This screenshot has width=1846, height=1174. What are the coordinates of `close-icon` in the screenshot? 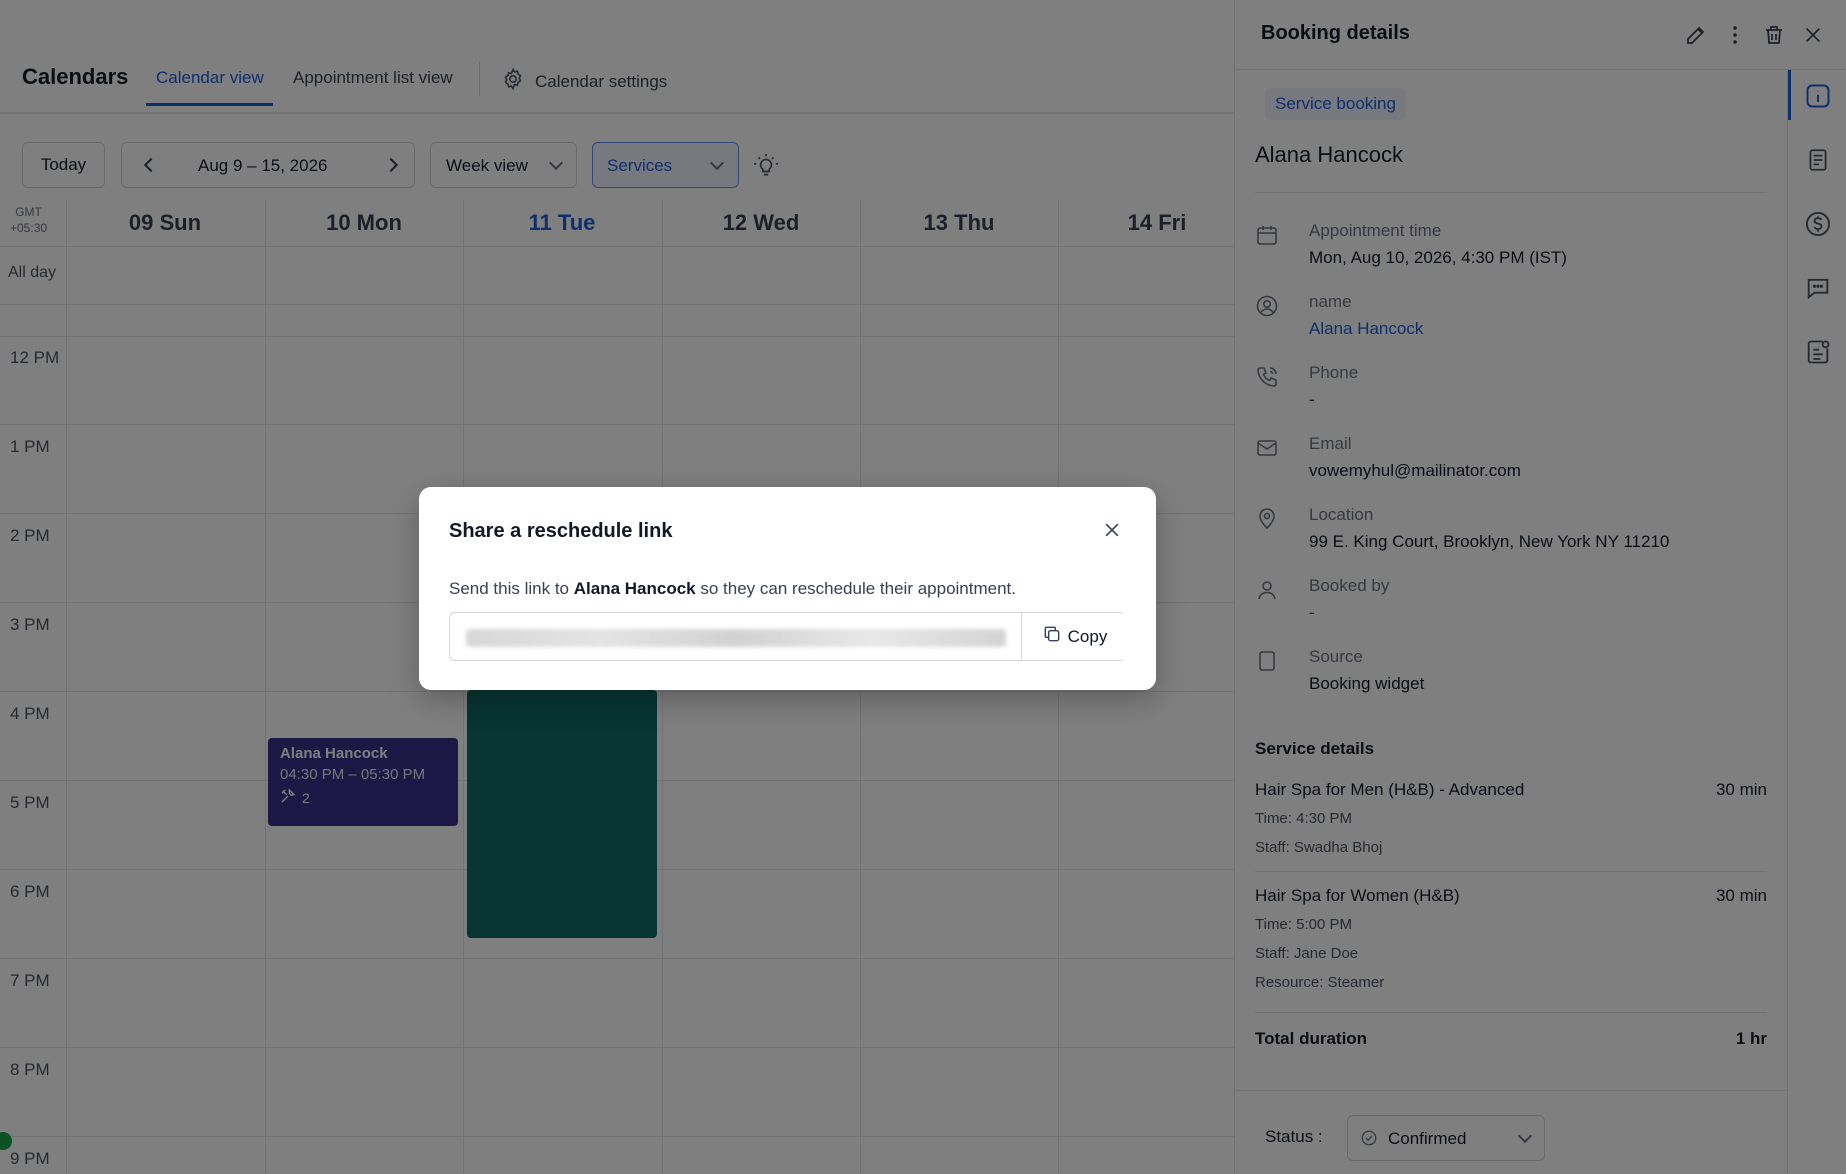 It's located at (1112, 530).